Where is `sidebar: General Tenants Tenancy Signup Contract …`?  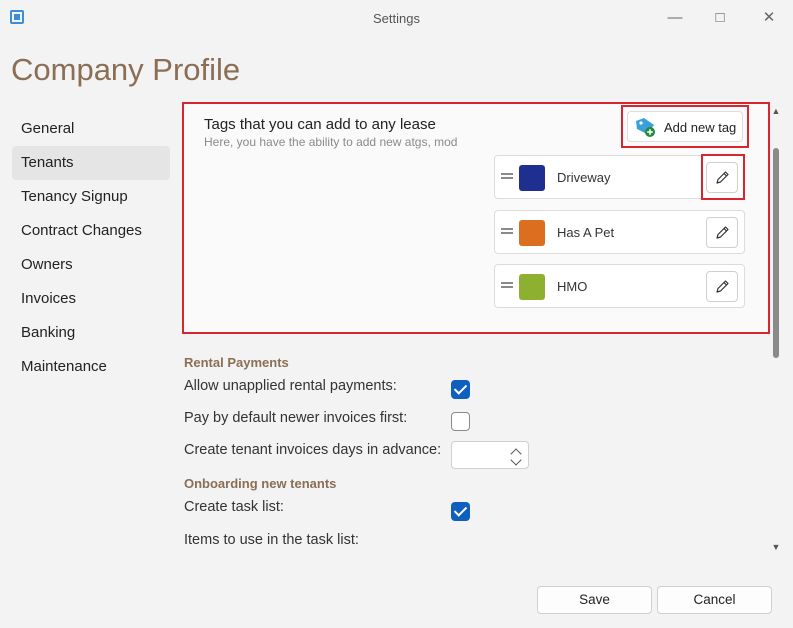 sidebar: General Tenants Tenancy Signup Contract … is located at coordinates (91, 248).